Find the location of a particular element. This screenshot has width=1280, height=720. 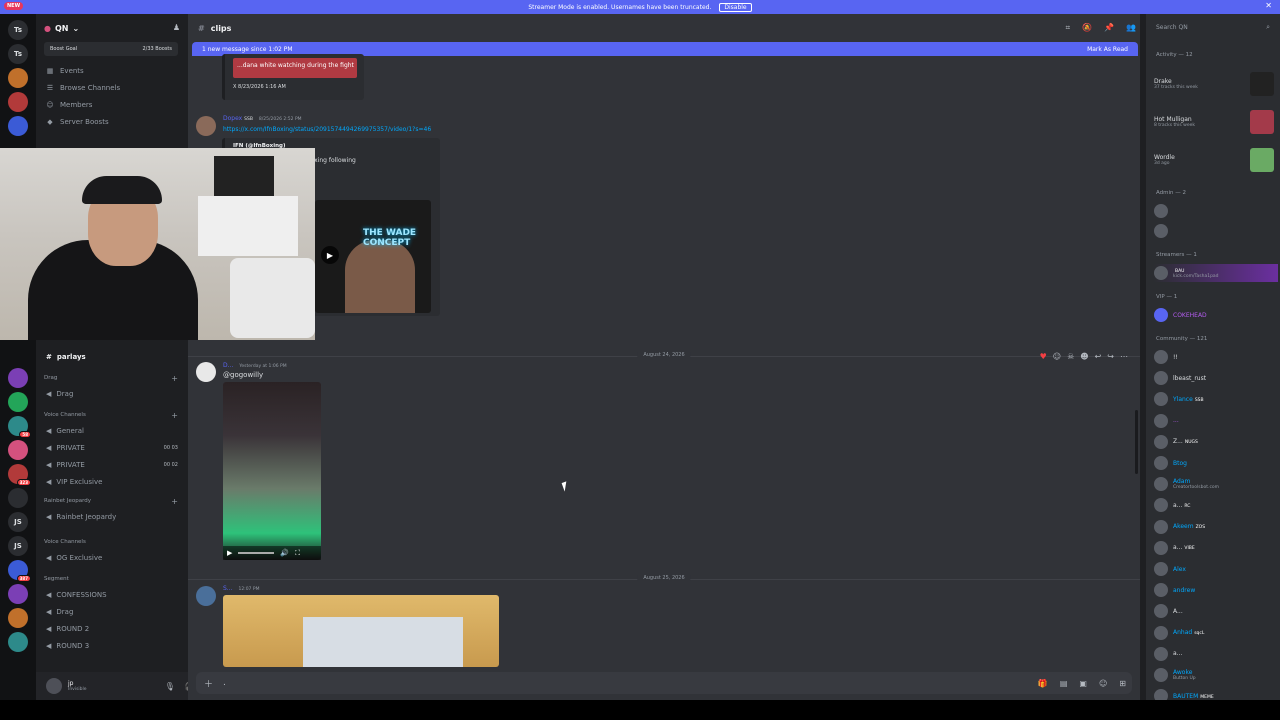

nav-events: ▦ Events is located at coordinates (111, 70).